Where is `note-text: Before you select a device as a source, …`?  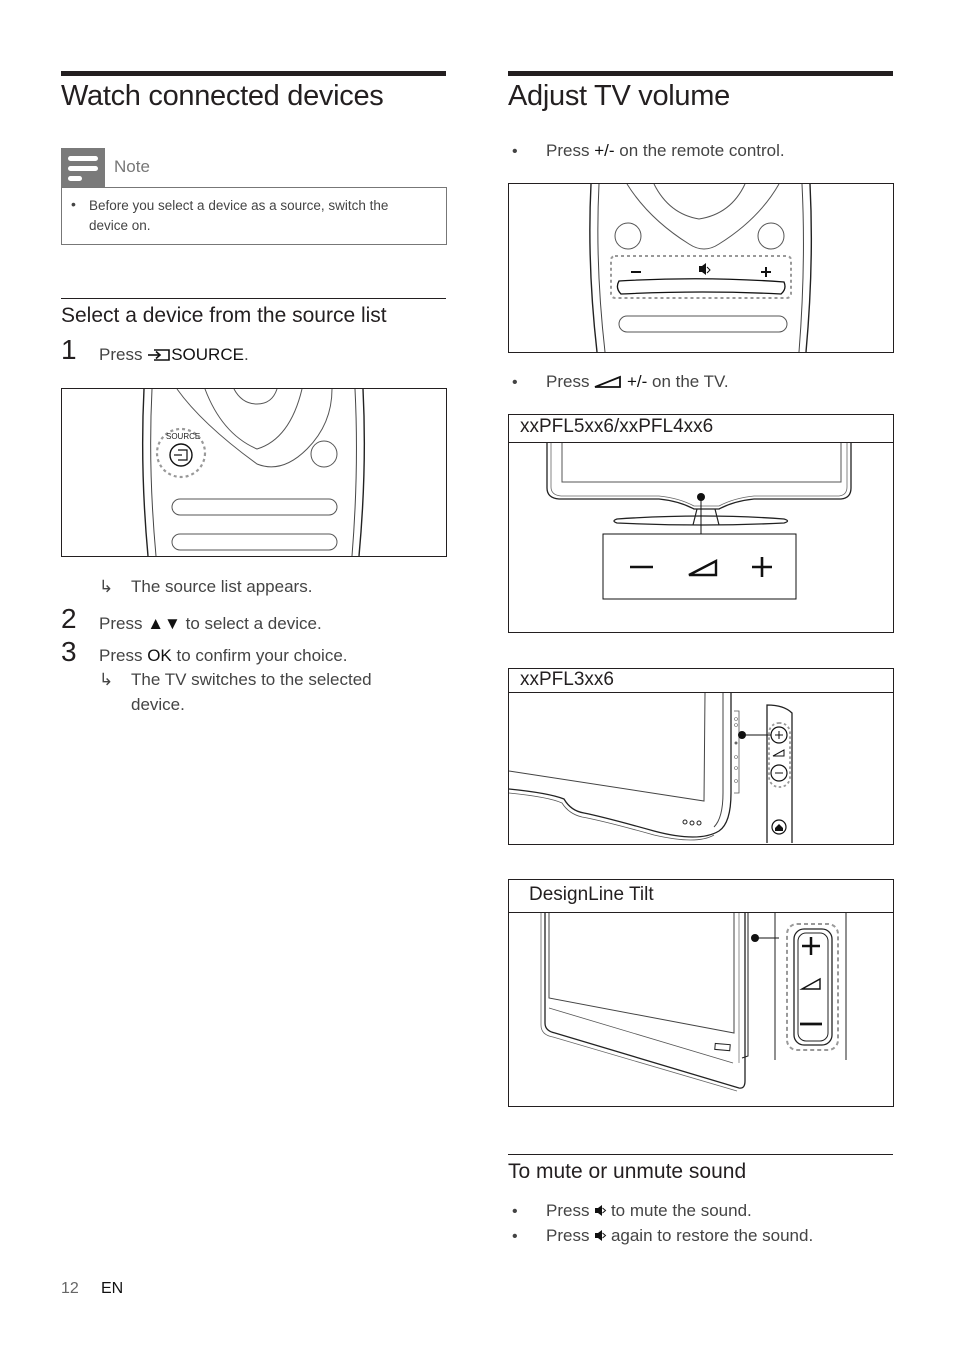
note-text: Before you select a device as a source, … is located at coordinates (239, 215).